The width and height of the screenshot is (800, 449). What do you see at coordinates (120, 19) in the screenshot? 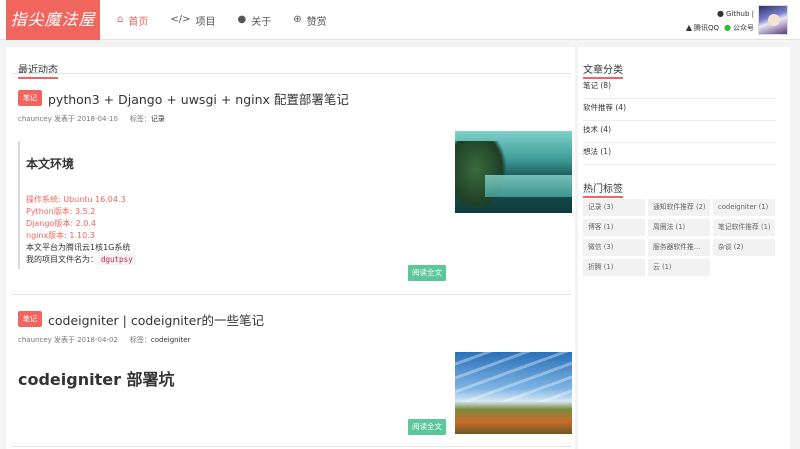
I see `home-icon: ⌂` at bounding box center [120, 19].